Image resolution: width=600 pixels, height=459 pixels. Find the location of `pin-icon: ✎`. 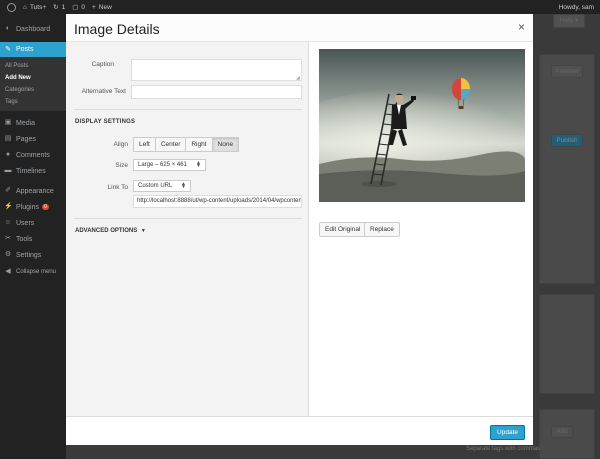

pin-icon: ✎ is located at coordinates (8, 49).